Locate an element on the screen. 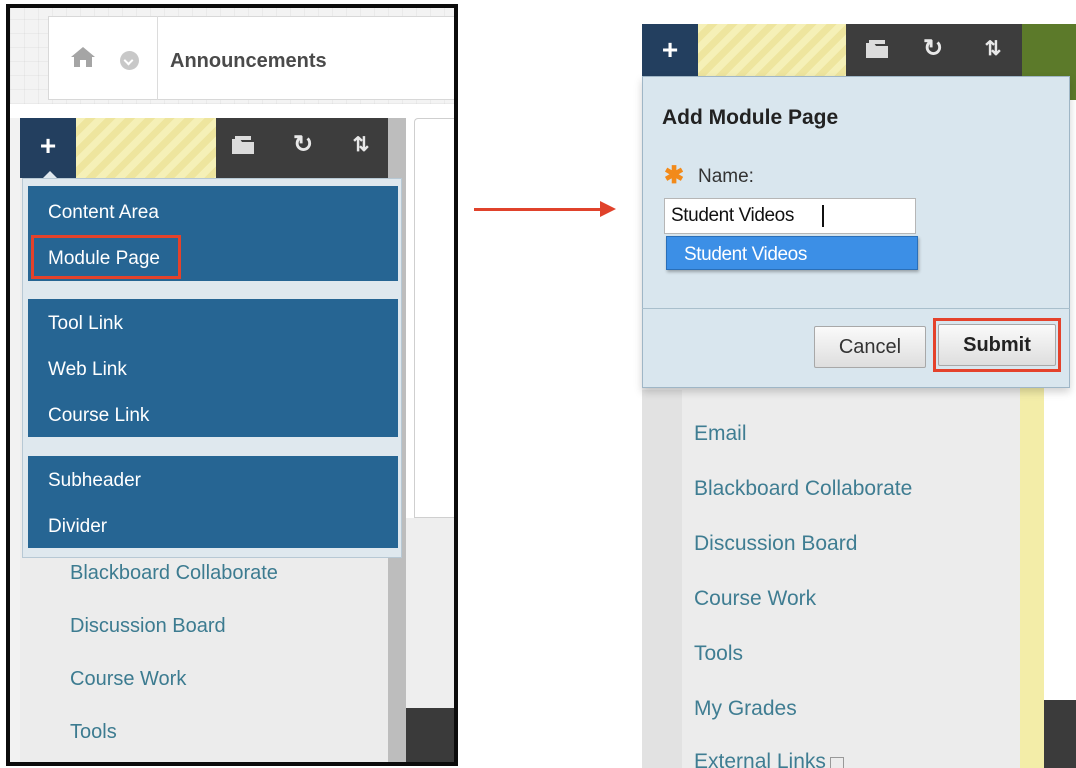  course-menu-item-my-grades: My Grades is located at coordinates (745, 709).